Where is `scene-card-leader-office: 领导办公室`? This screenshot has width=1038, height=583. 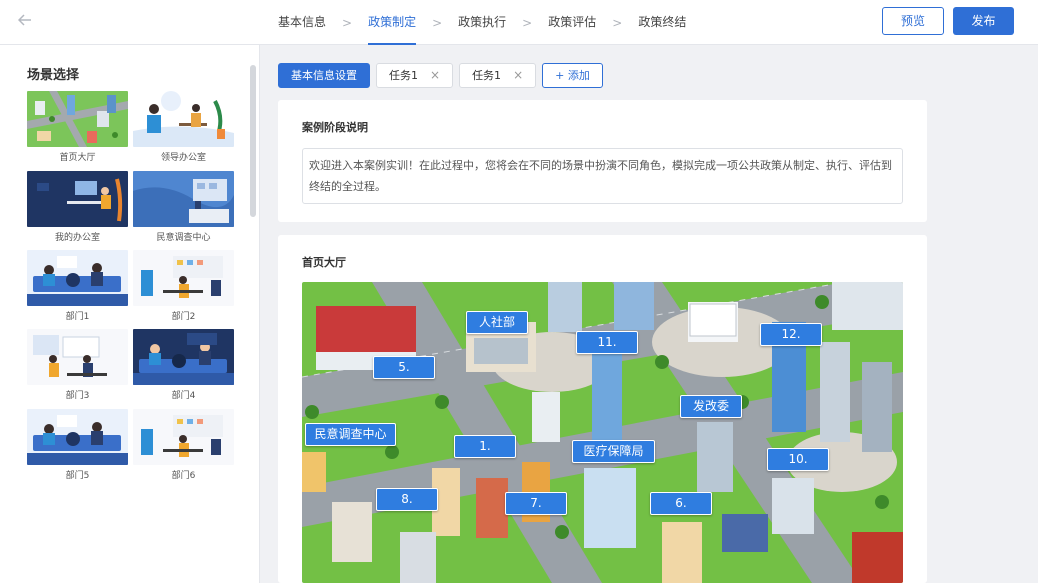 scene-card-leader-office: 领导办公室 is located at coordinates (183, 127).